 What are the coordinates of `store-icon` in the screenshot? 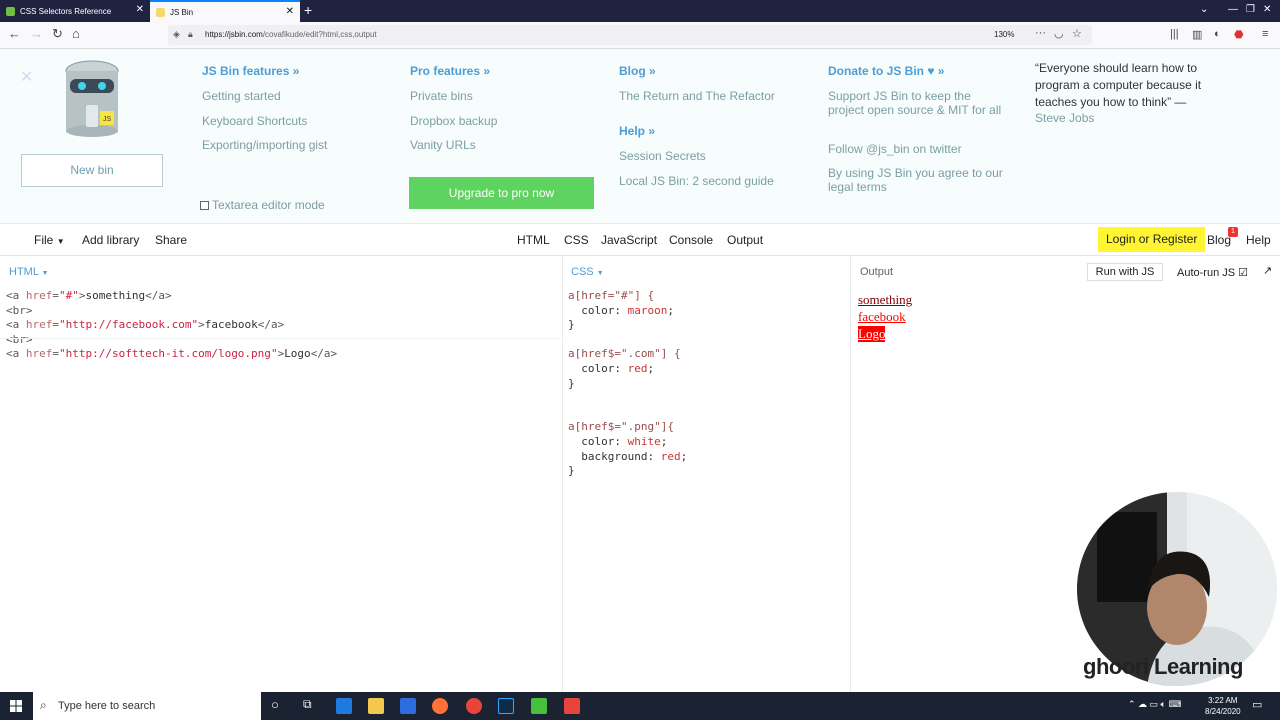 It's located at (408, 706).